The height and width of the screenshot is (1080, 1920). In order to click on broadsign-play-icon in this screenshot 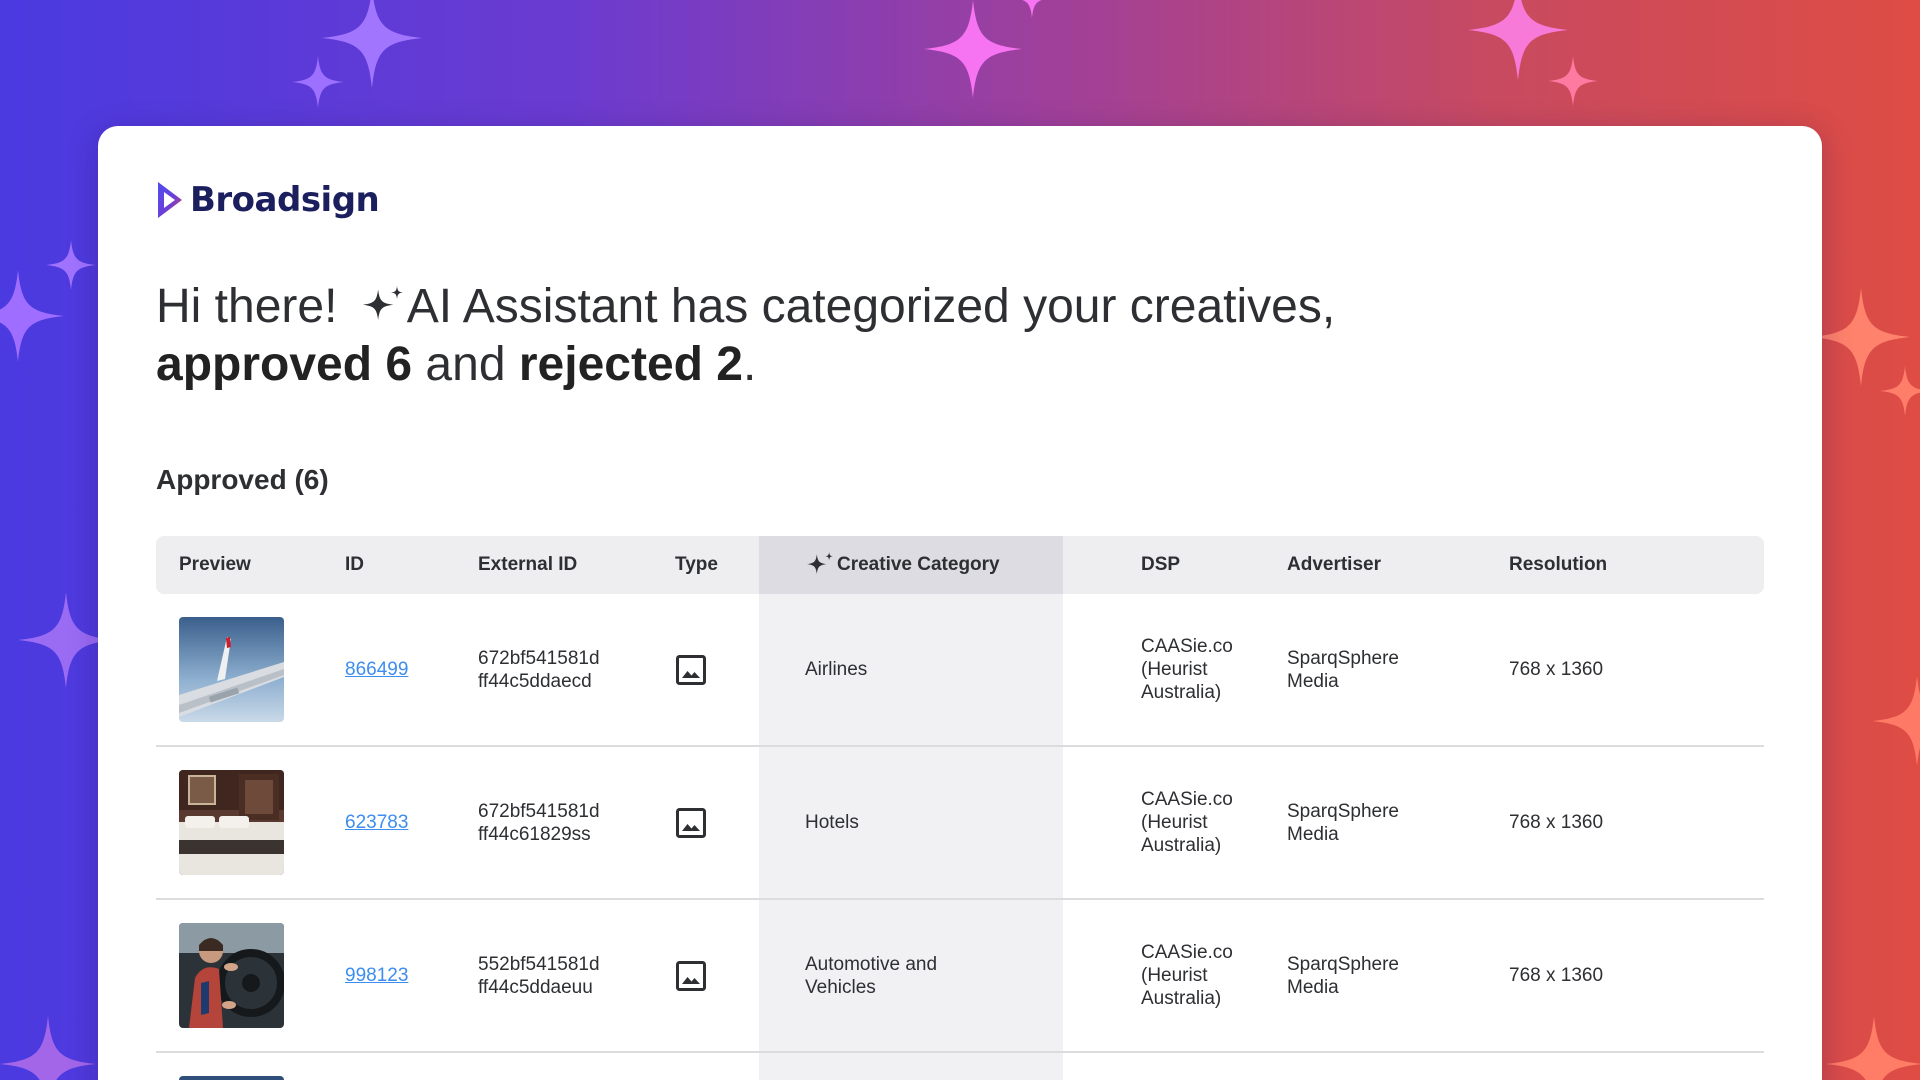, I will do `click(170, 200)`.